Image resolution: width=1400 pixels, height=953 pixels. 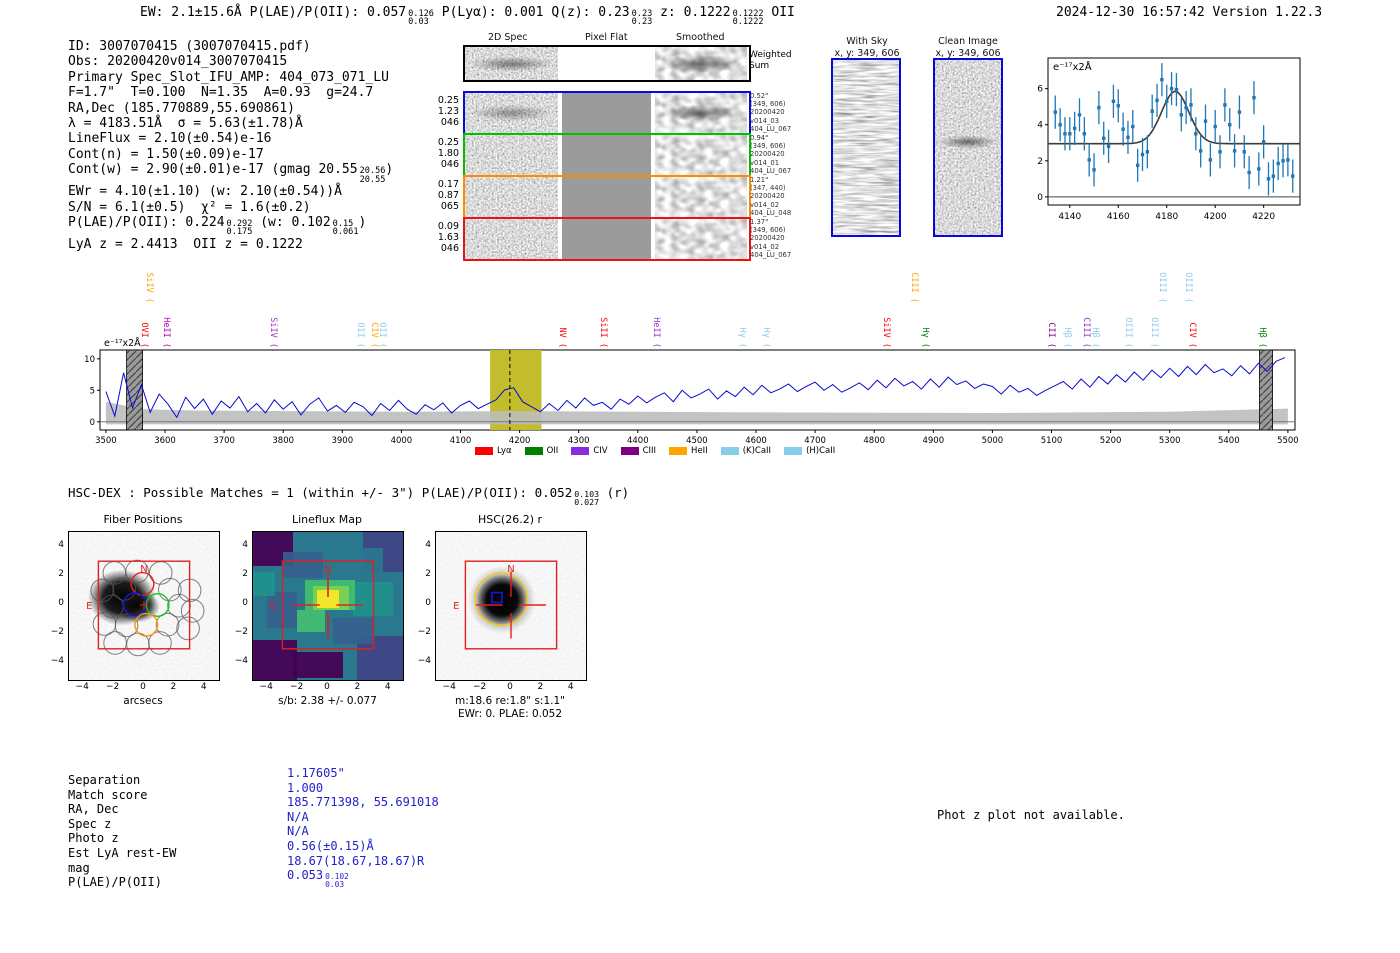 What do you see at coordinates (933, 441) in the screenshot?
I see `svg-text: 4900` at bounding box center [933, 441].